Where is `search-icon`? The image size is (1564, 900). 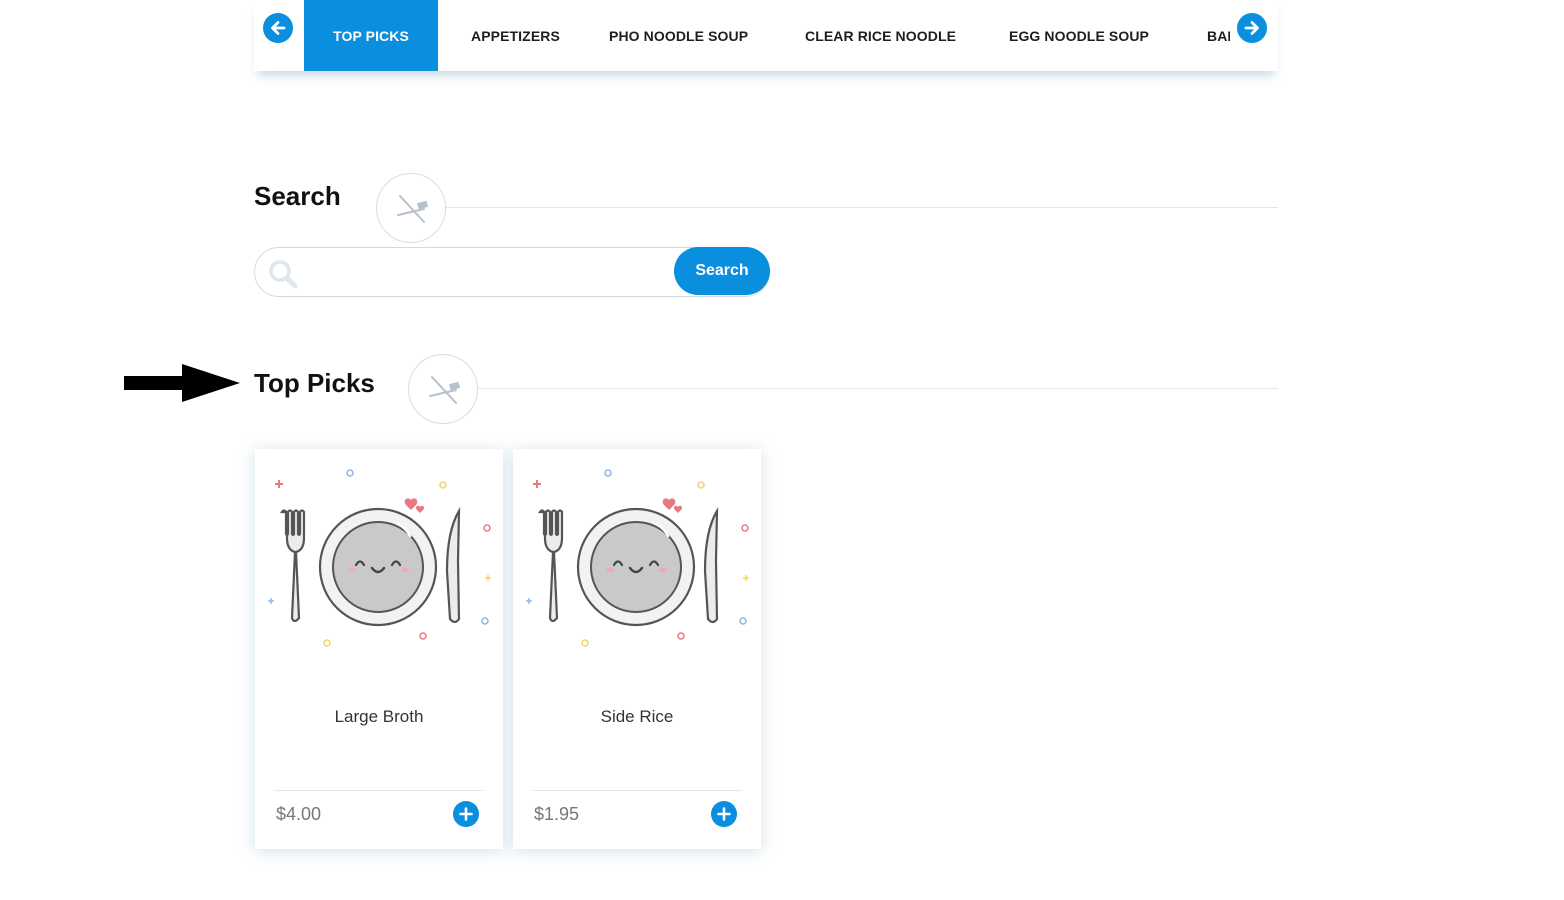 search-icon is located at coordinates (283, 274).